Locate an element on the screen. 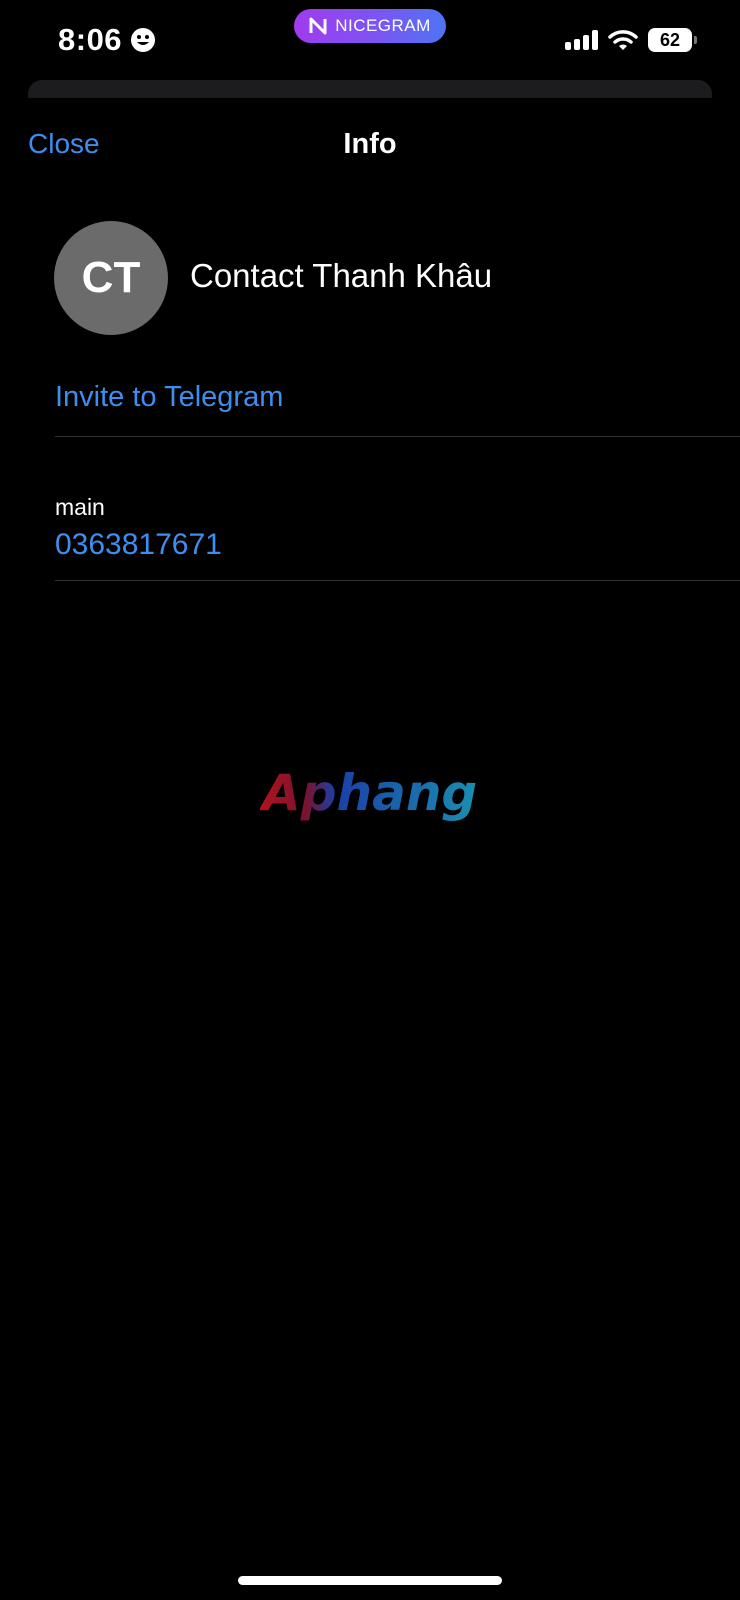 This screenshot has height=1600, width=740. wifi-icon is located at coordinates (623, 40).